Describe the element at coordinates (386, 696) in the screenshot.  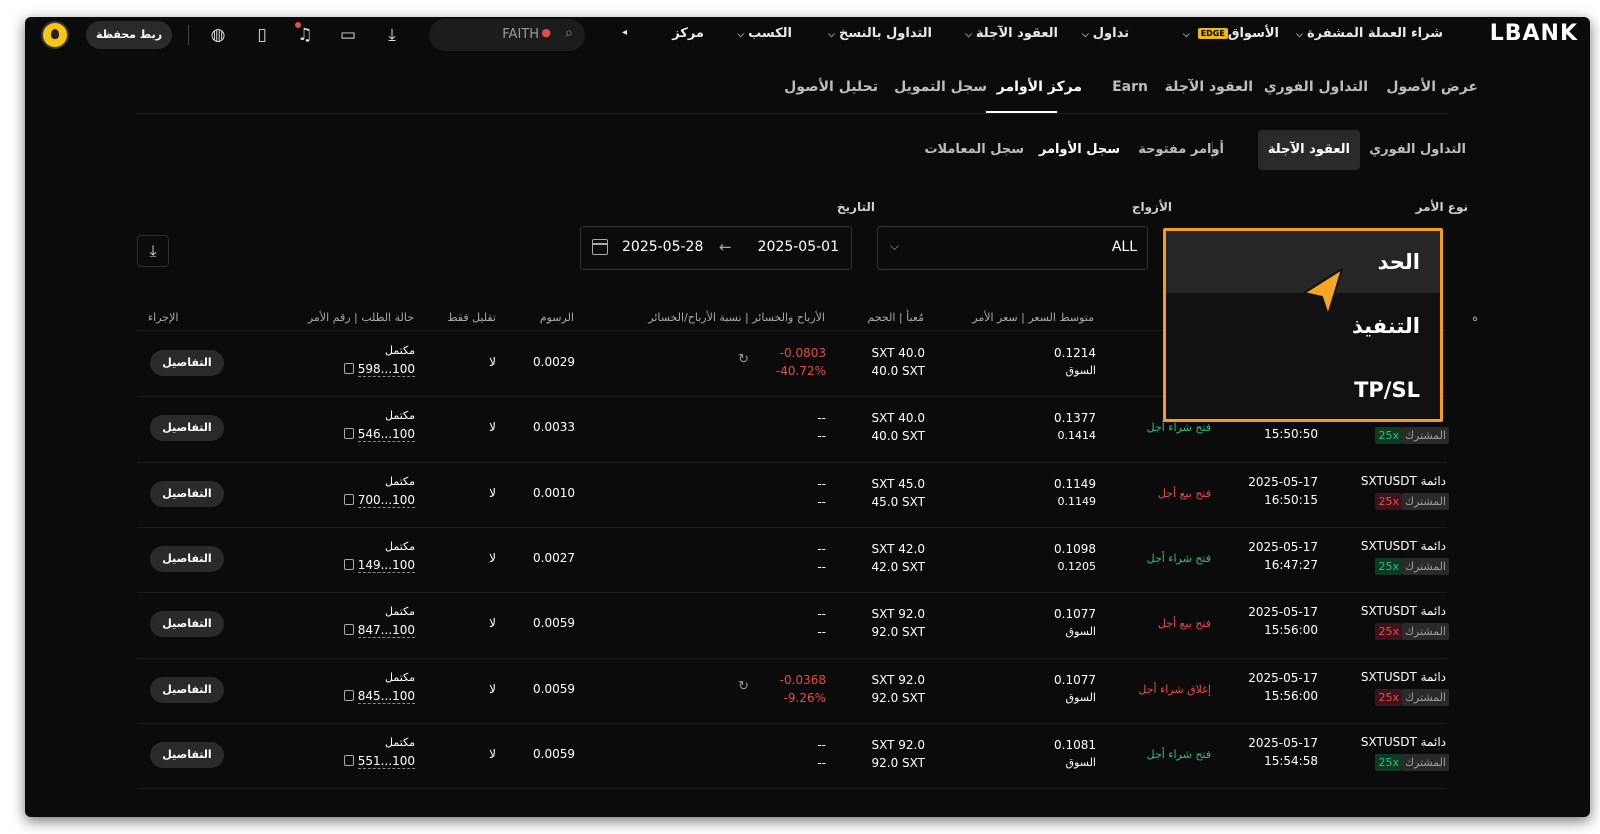
I see `order-id-text: 845...100` at that location.